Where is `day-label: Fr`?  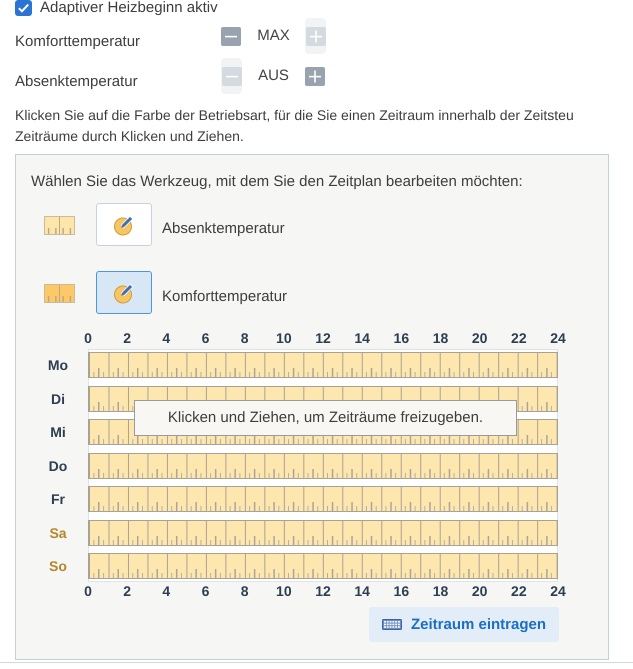
day-label: Fr is located at coordinates (58, 499).